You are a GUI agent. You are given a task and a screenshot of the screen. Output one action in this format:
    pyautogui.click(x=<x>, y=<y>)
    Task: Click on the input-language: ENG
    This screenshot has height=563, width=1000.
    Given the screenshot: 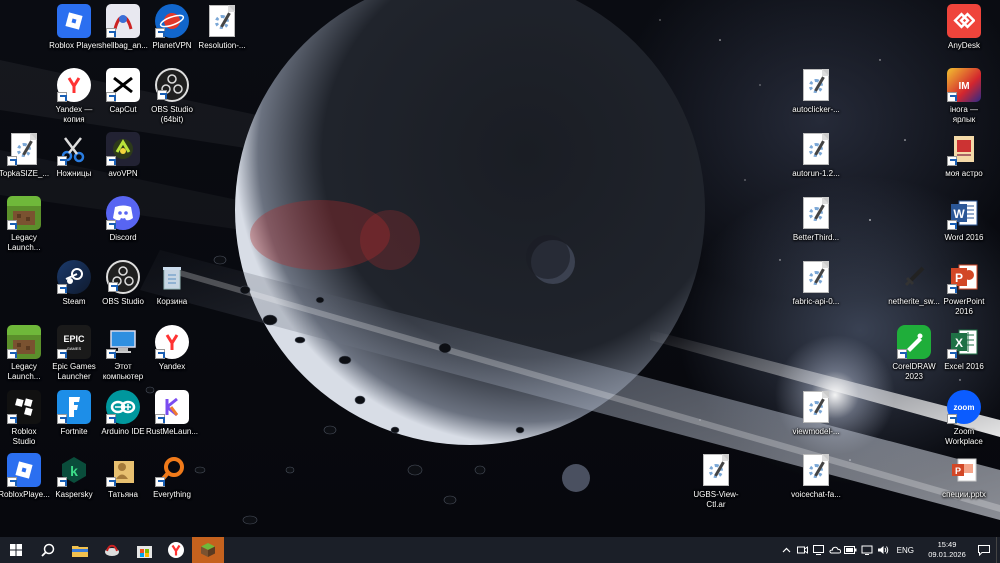 What is the action you would take?
    pyautogui.click(x=905, y=550)
    